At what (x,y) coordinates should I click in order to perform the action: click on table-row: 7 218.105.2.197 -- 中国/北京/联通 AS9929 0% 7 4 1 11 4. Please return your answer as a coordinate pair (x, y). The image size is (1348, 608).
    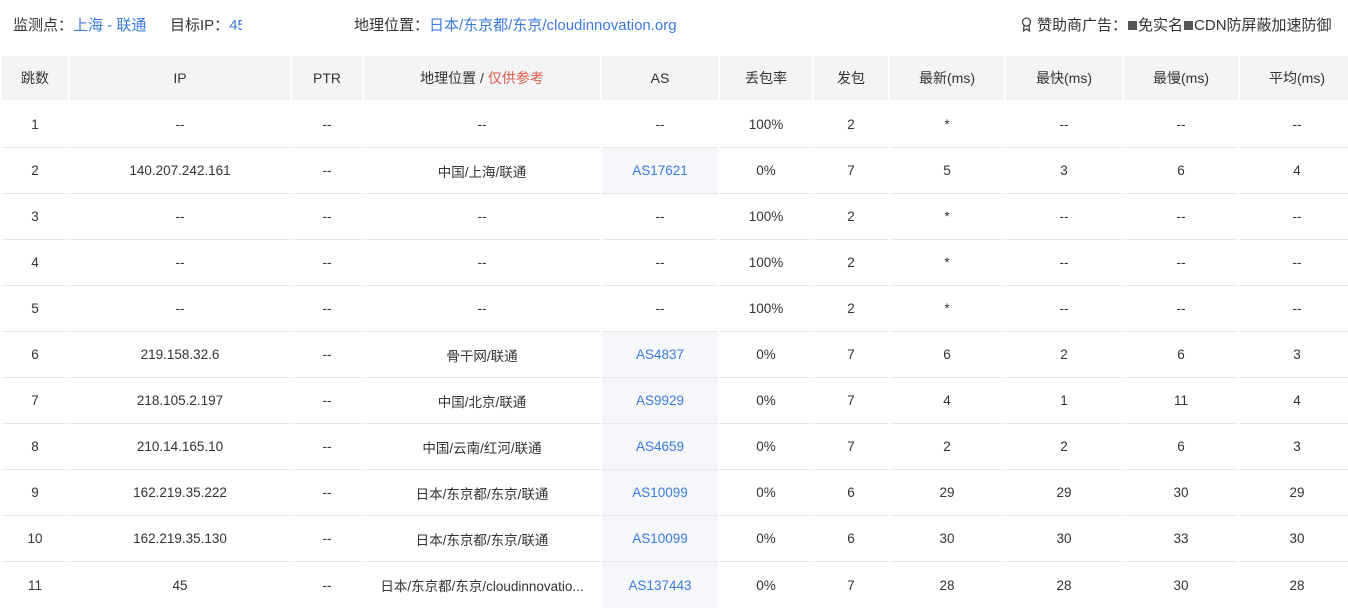
    Looking at the image, I should click on (675, 401).